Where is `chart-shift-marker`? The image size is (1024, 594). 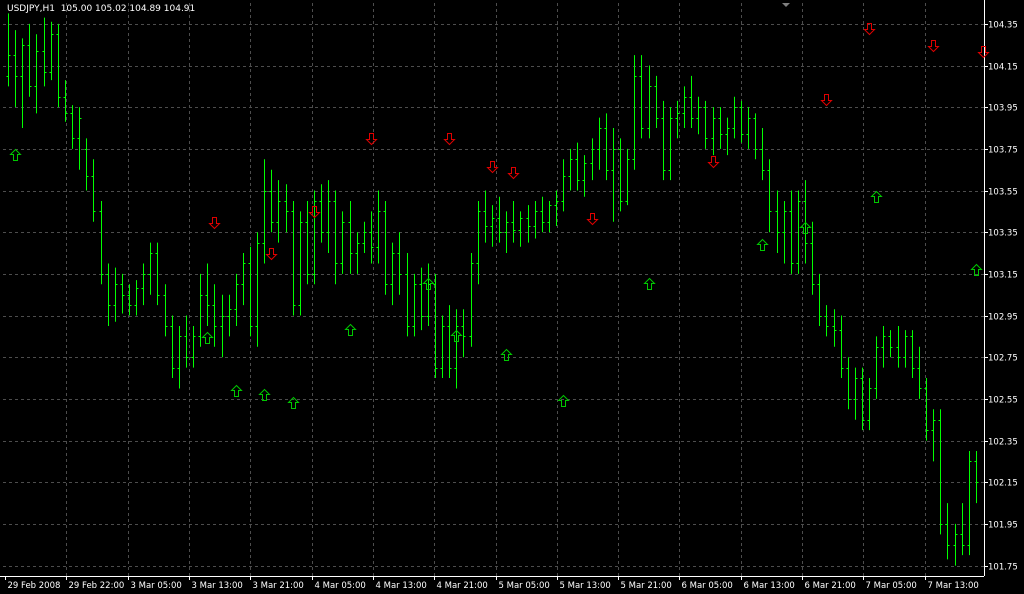
chart-shift-marker is located at coordinates (786, 5).